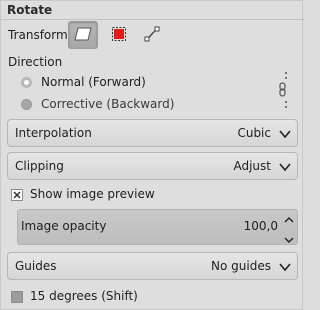 This screenshot has height=310, width=320. What do you see at coordinates (30, 10) in the screenshot?
I see `panel-title: Rotate` at bounding box center [30, 10].